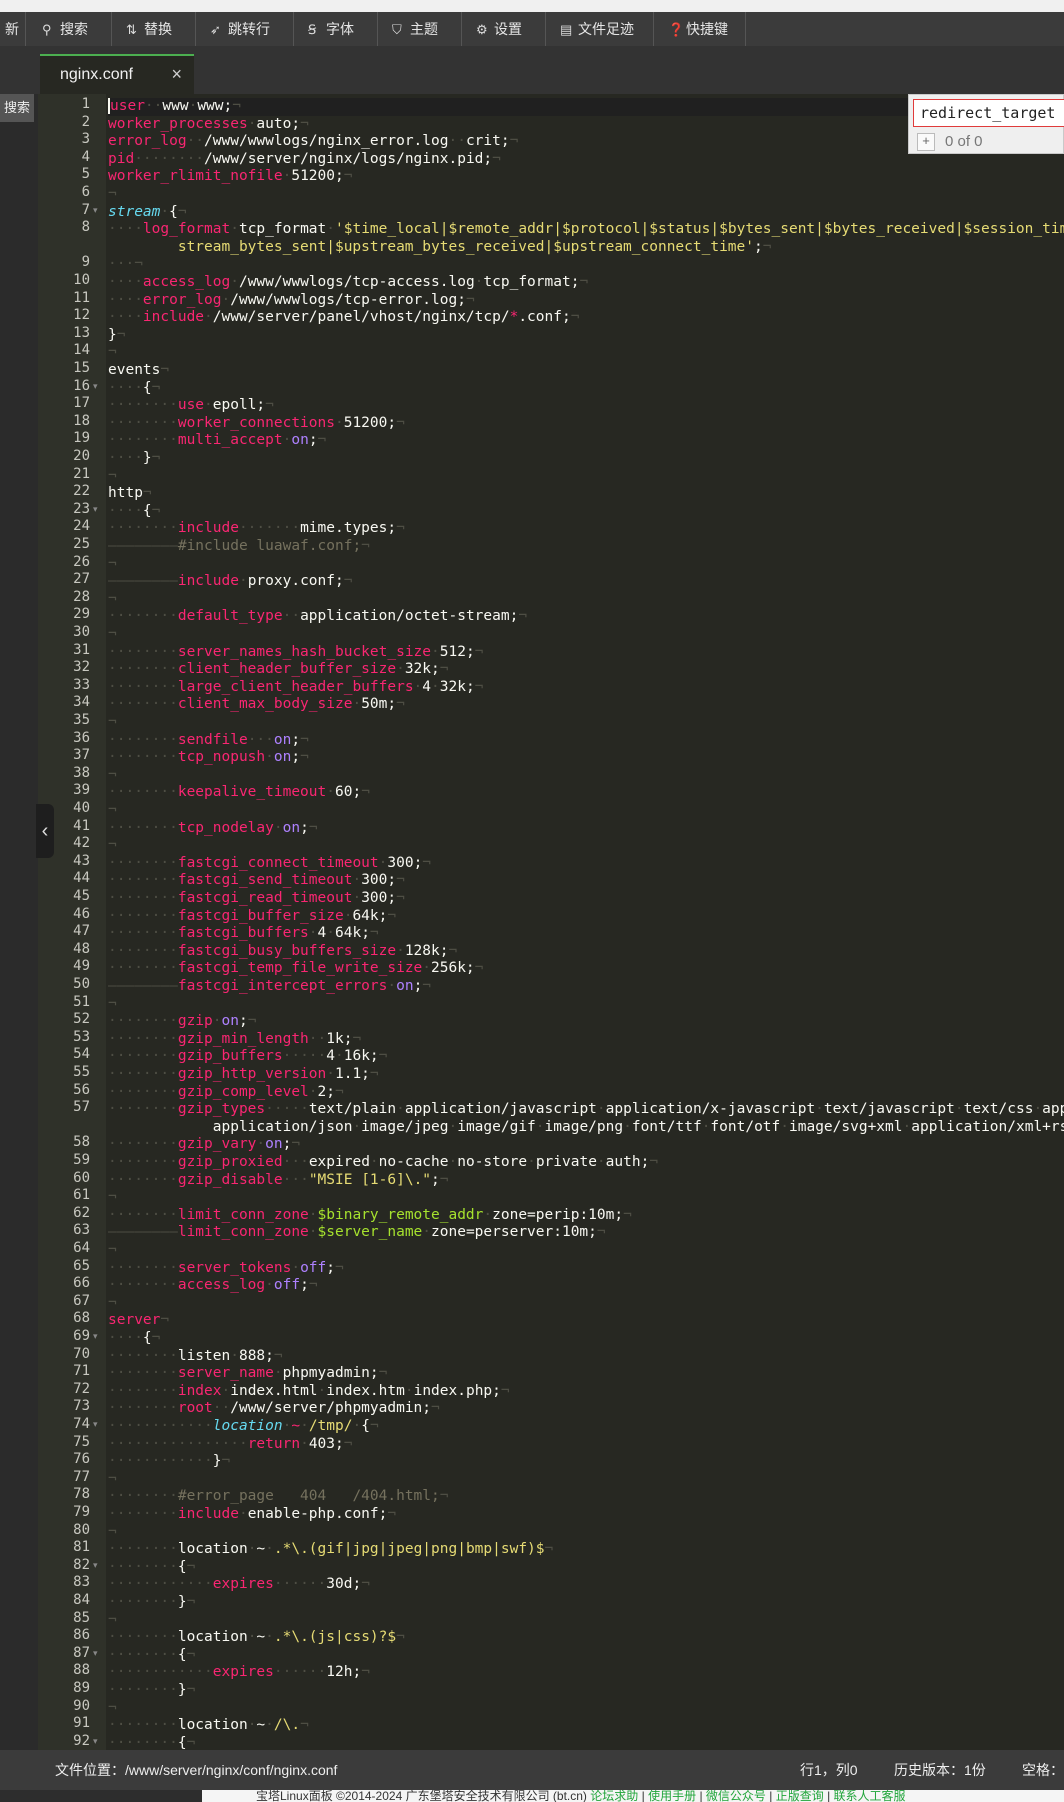 The image size is (1064, 1802). Describe the element at coordinates (81, 297) in the screenshot. I see `line-number: 11` at that location.